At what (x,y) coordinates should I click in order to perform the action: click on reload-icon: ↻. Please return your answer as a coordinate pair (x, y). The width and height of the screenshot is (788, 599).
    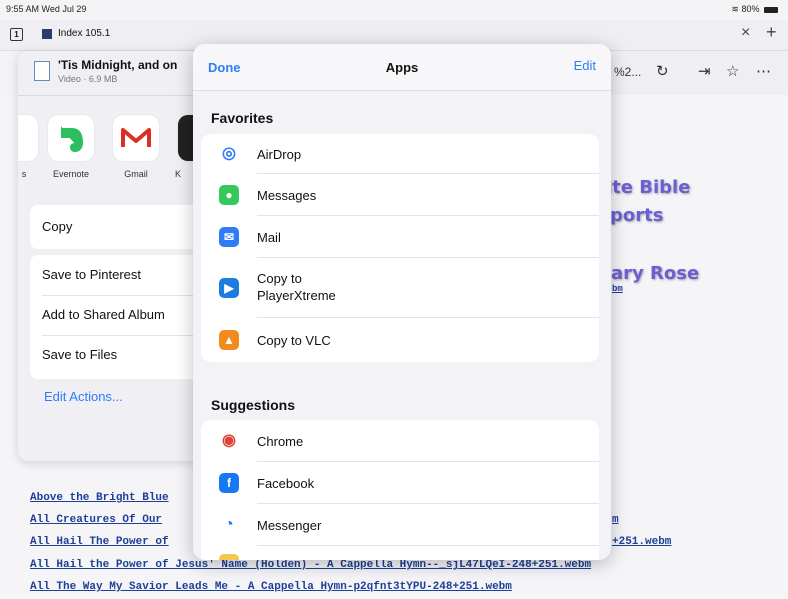
    Looking at the image, I should click on (662, 71).